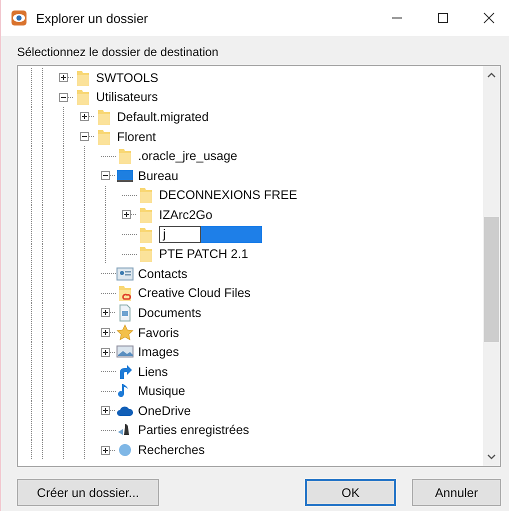 Image resolution: width=509 pixels, height=511 pixels. Describe the element at coordinates (491, 457) in the screenshot. I see `scroll-down-icon` at that location.